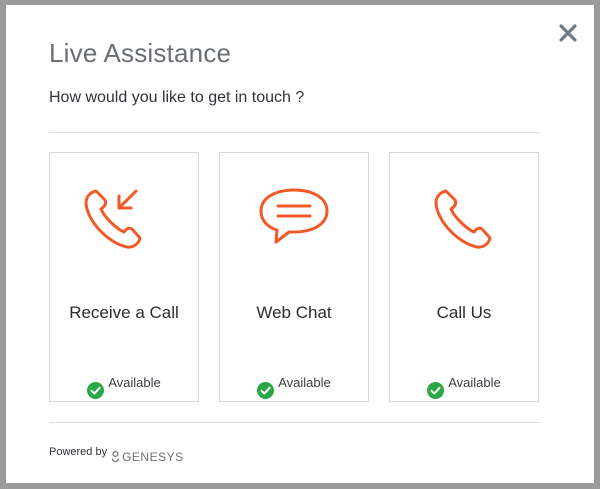  I want to click on option-label: Web Chat, so click(294, 312).